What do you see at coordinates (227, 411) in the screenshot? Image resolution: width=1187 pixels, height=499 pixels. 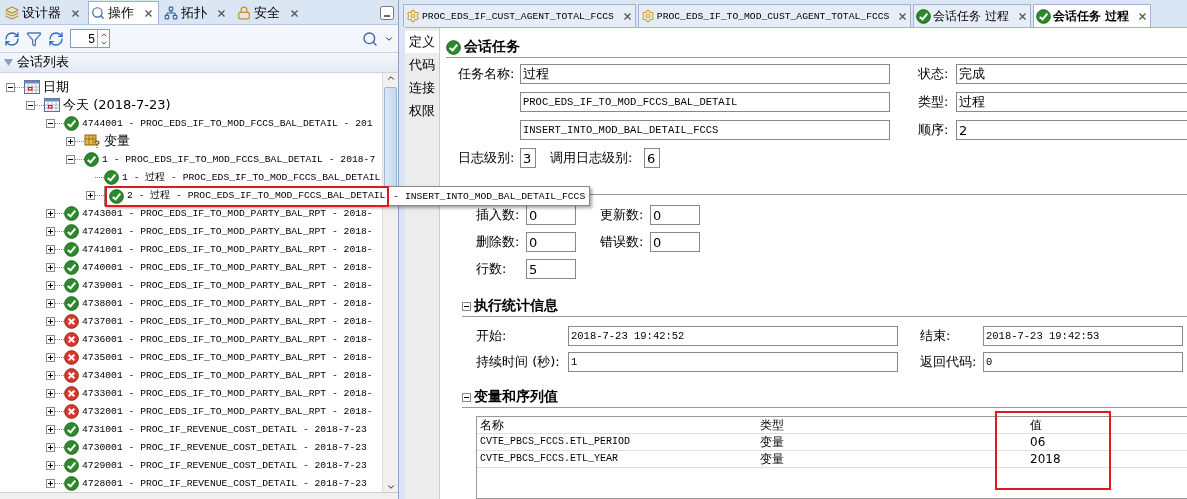 I see `tree-item-label: 4732001 - PROC_EDS_IF_TO_MOD_PARTY_BAL_RPT - 2018-` at bounding box center [227, 411].